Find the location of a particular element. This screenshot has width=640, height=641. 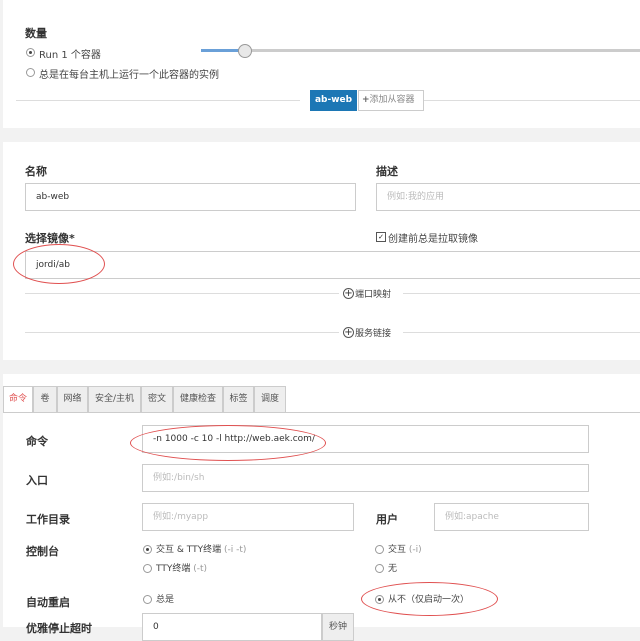

tabs-bottom-line is located at coordinates (321, 412).